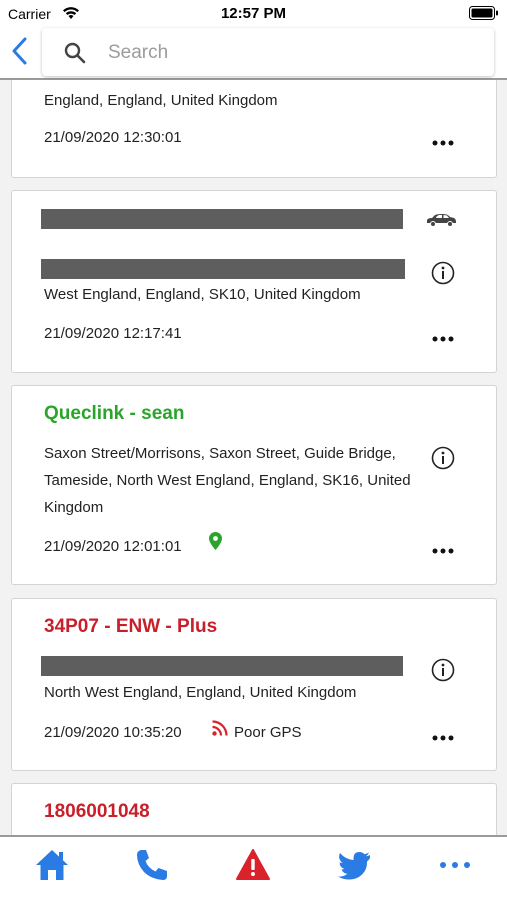 Image resolution: width=507 pixels, height=900 pixels. I want to click on search-box, so click(268, 52).